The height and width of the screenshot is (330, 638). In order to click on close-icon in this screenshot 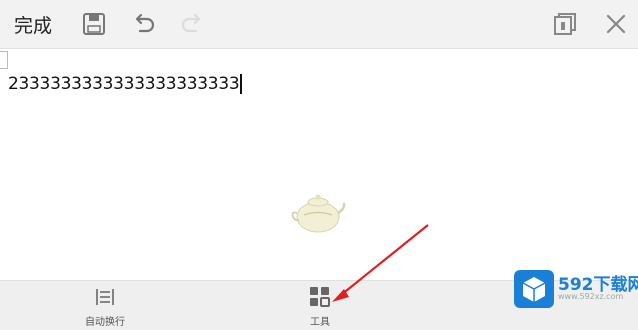, I will do `click(616, 24)`.